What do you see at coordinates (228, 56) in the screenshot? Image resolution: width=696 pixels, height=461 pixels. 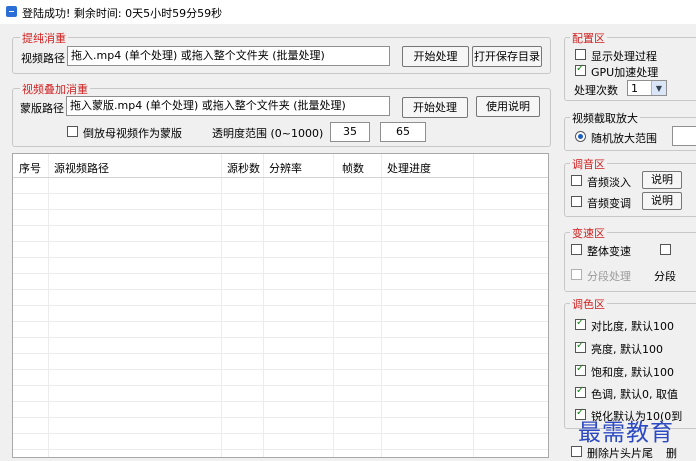 I see `video-path-input: 拖入.mp4 (单个处理) 或拖入整个文件夹 (批量处理)` at bounding box center [228, 56].